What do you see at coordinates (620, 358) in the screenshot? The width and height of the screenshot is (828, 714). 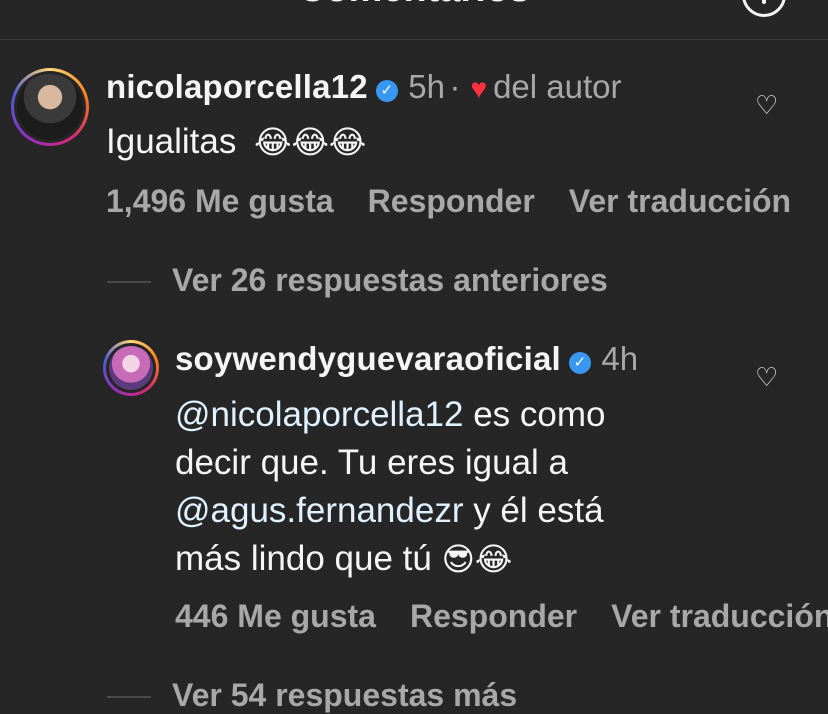 I see `reply-time: 4h` at bounding box center [620, 358].